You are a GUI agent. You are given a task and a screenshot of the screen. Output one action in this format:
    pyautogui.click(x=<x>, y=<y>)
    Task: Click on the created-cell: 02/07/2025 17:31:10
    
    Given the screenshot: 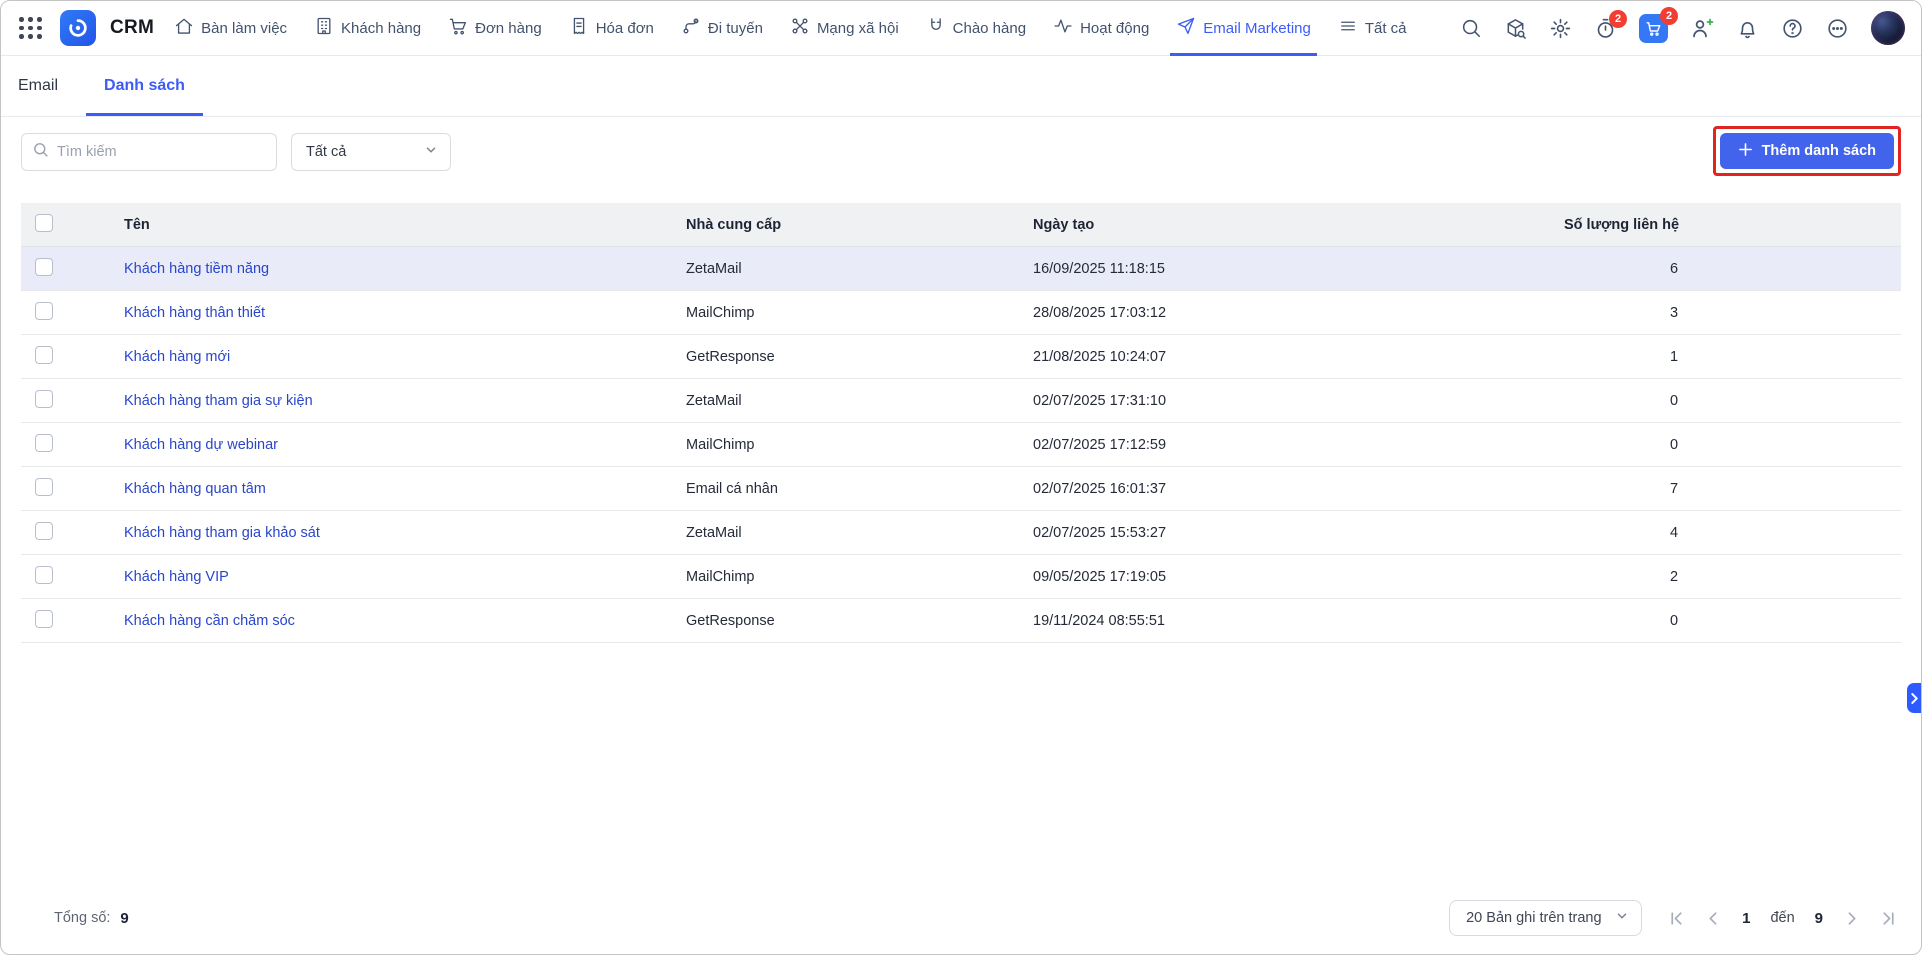 What is the action you would take?
    pyautogui.click(x=1100, y=400)
    